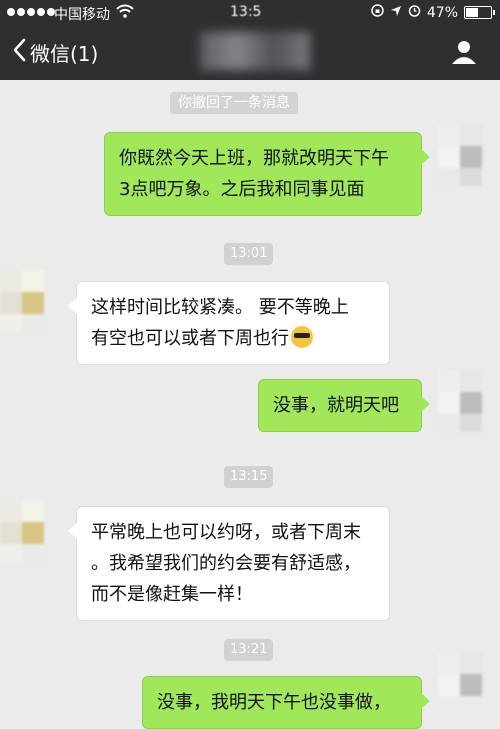 The height and width of the screenshot is (729, 500). Describe the element at coordinates (464, 52) in the screenshot. I see `person-icon` at that location.